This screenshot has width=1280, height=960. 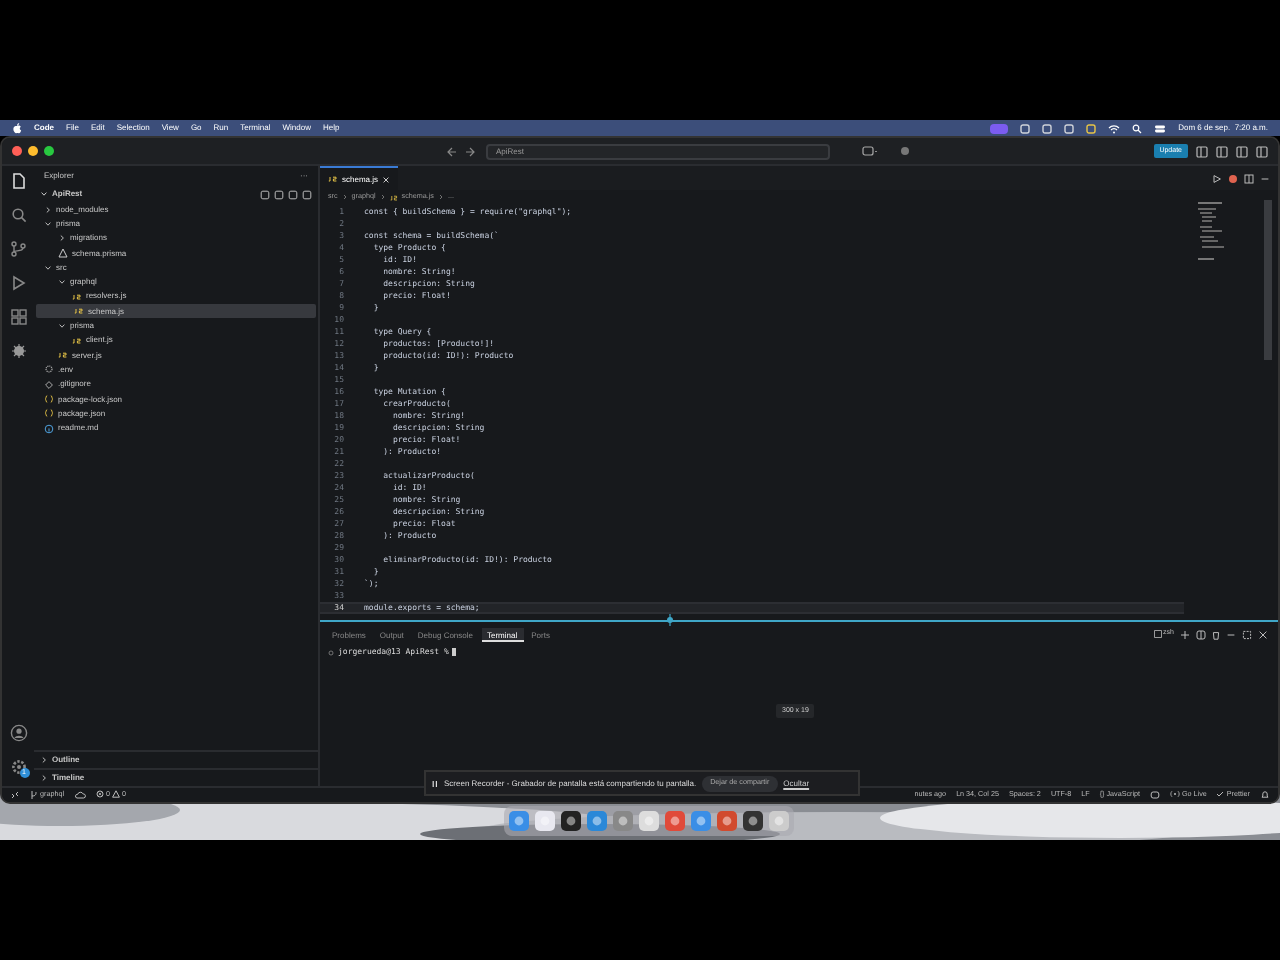 I want to click on source-control-icon, so click(x=18, y=249).